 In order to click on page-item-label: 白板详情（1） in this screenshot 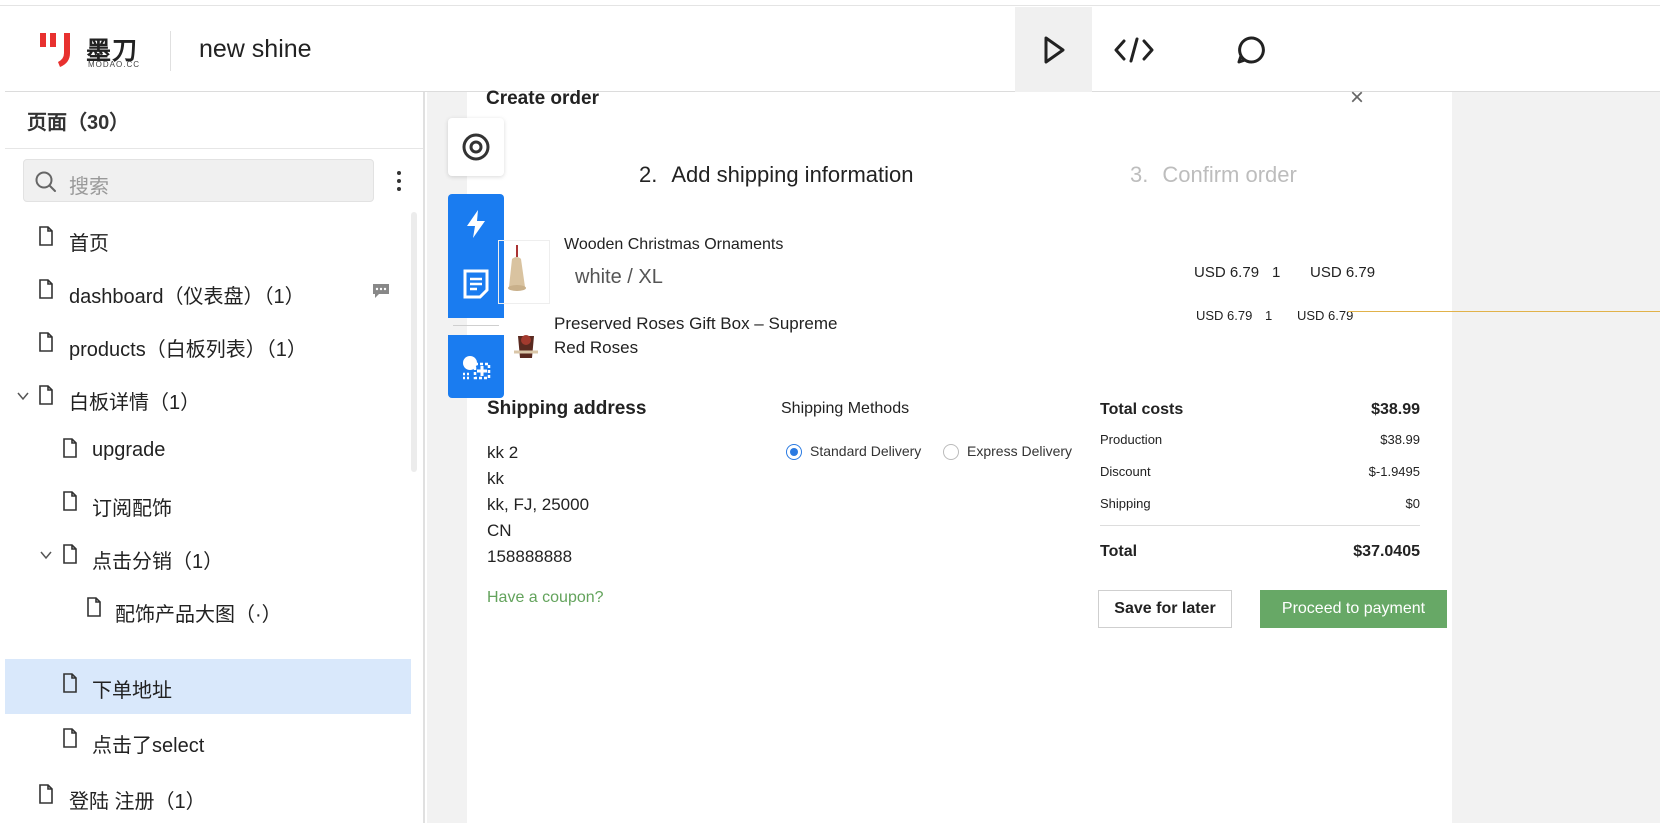, I will do `click(135, 403)`.